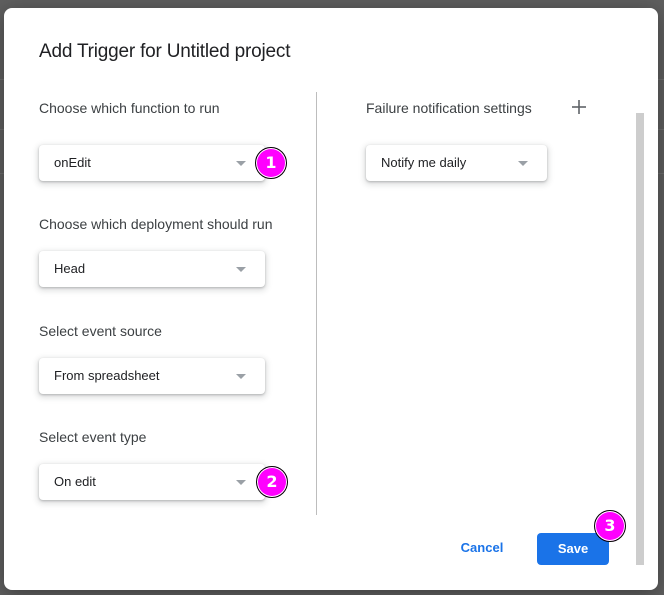 Image resolution: width=664 pixels, height=595 pixels. Describe the element at coordinates (165, 51) in the screenshot. I see `dialog-title: Add Trigger for Untitled project` at that location.